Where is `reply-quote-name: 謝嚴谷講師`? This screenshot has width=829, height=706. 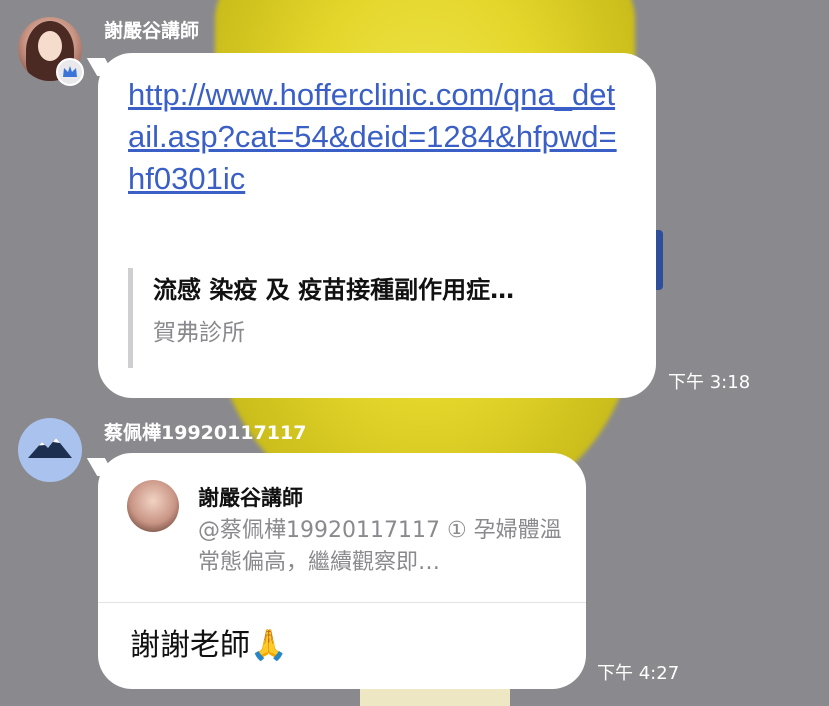
reply-quote-name: 謝嚴谷講師 is located at coordinates (250, 497).